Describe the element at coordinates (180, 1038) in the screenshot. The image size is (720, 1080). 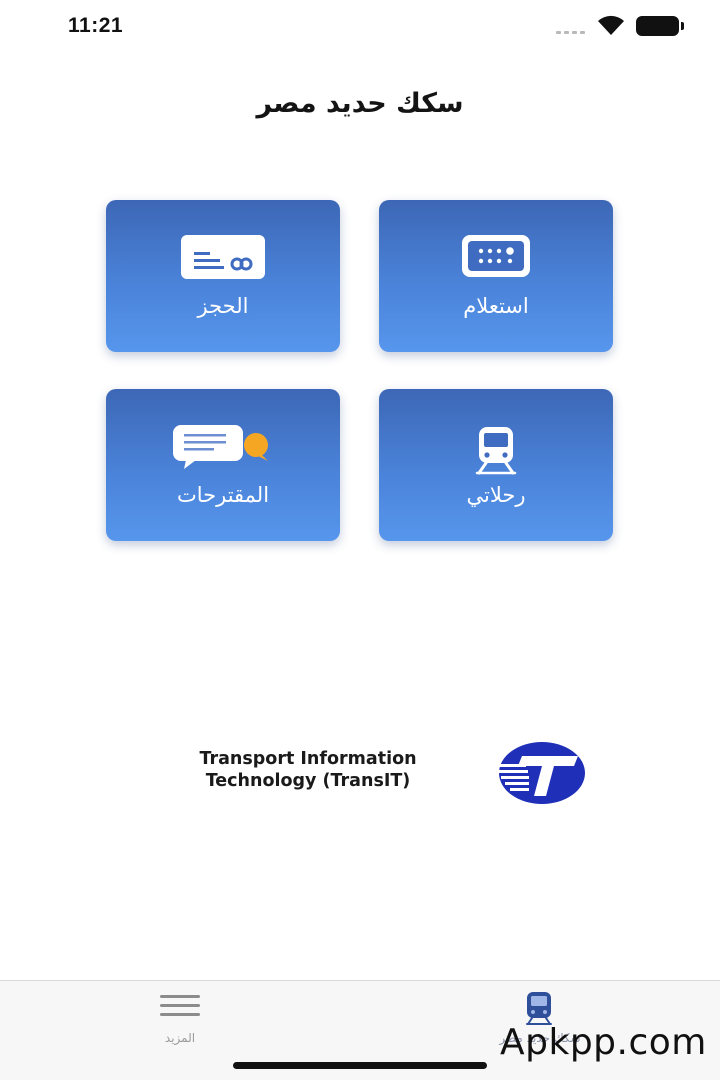
I see `tab-more-label: المزيد` at that location.